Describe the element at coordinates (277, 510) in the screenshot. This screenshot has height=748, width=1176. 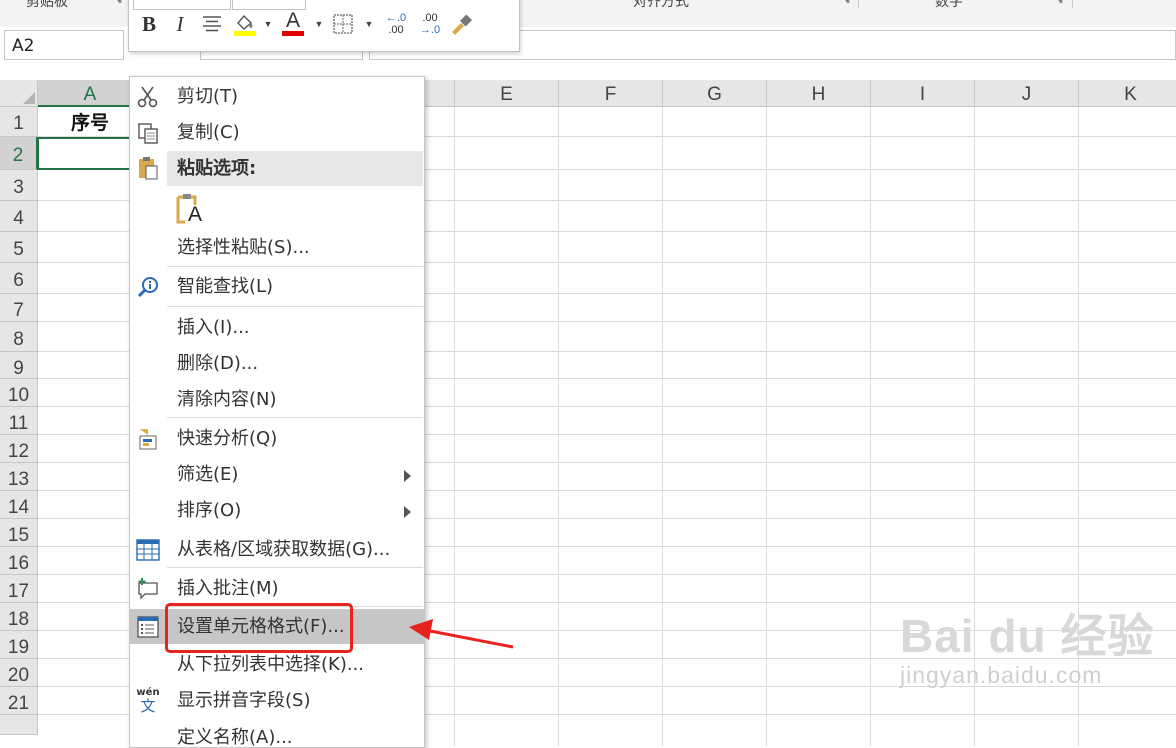
I see `menu-item-sort: 排序(O)` at that location.